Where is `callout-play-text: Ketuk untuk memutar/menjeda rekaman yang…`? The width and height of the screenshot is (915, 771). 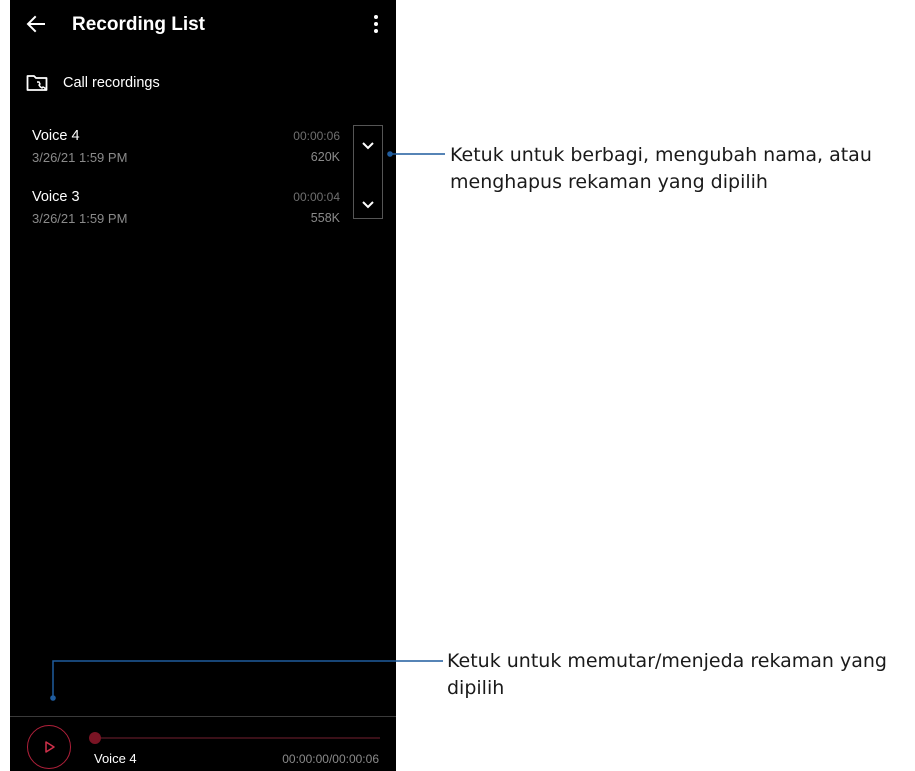 callout-play-text: Ketuk untuk memutar/menjeda rekaman yang… is located at coordinates (667, 675).